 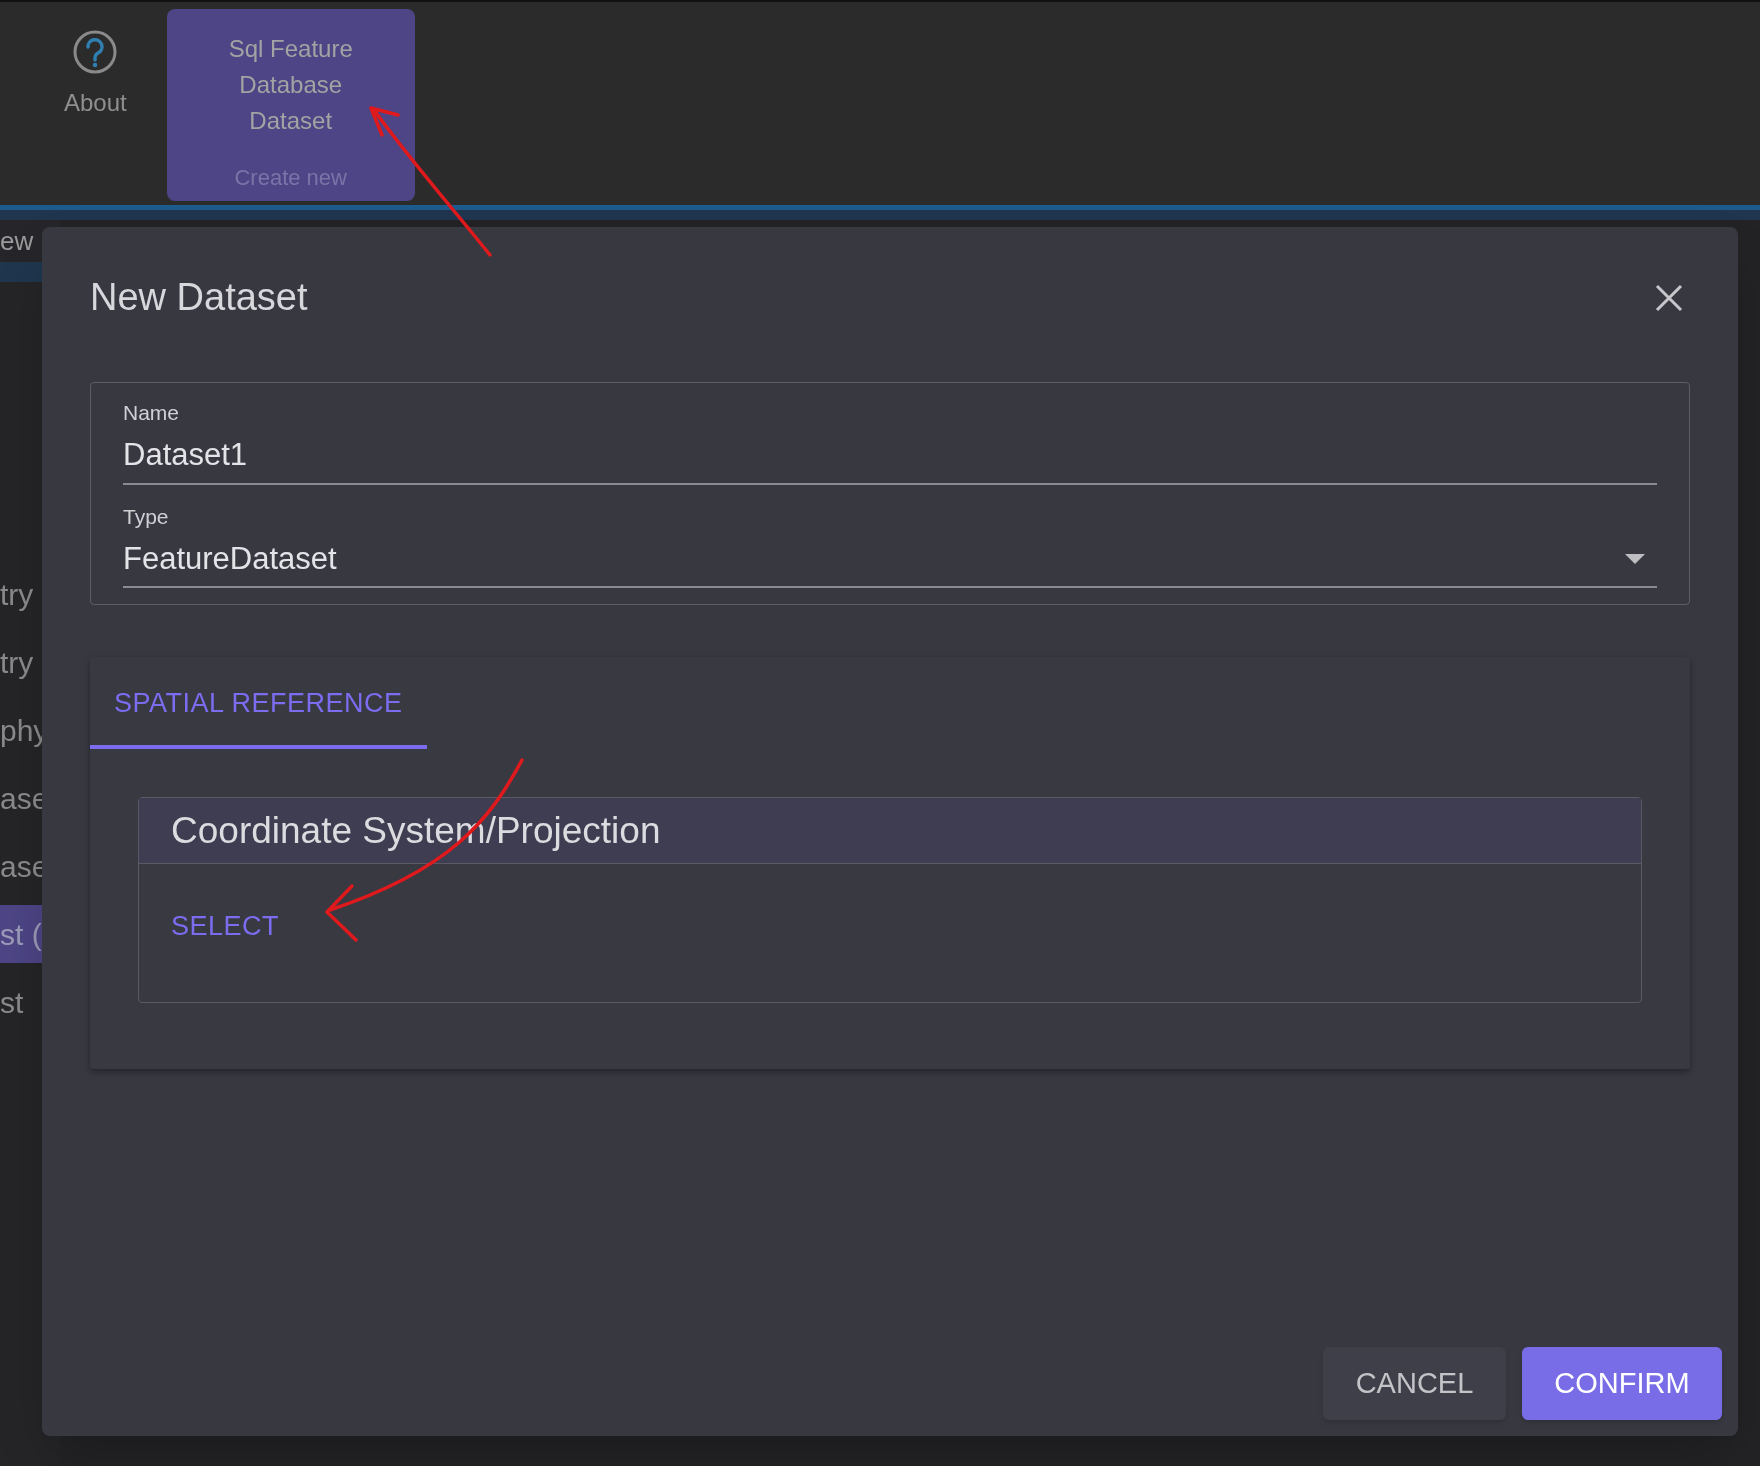 I want to click on dropdown-caret-icon, so click(x=1635, y=559).